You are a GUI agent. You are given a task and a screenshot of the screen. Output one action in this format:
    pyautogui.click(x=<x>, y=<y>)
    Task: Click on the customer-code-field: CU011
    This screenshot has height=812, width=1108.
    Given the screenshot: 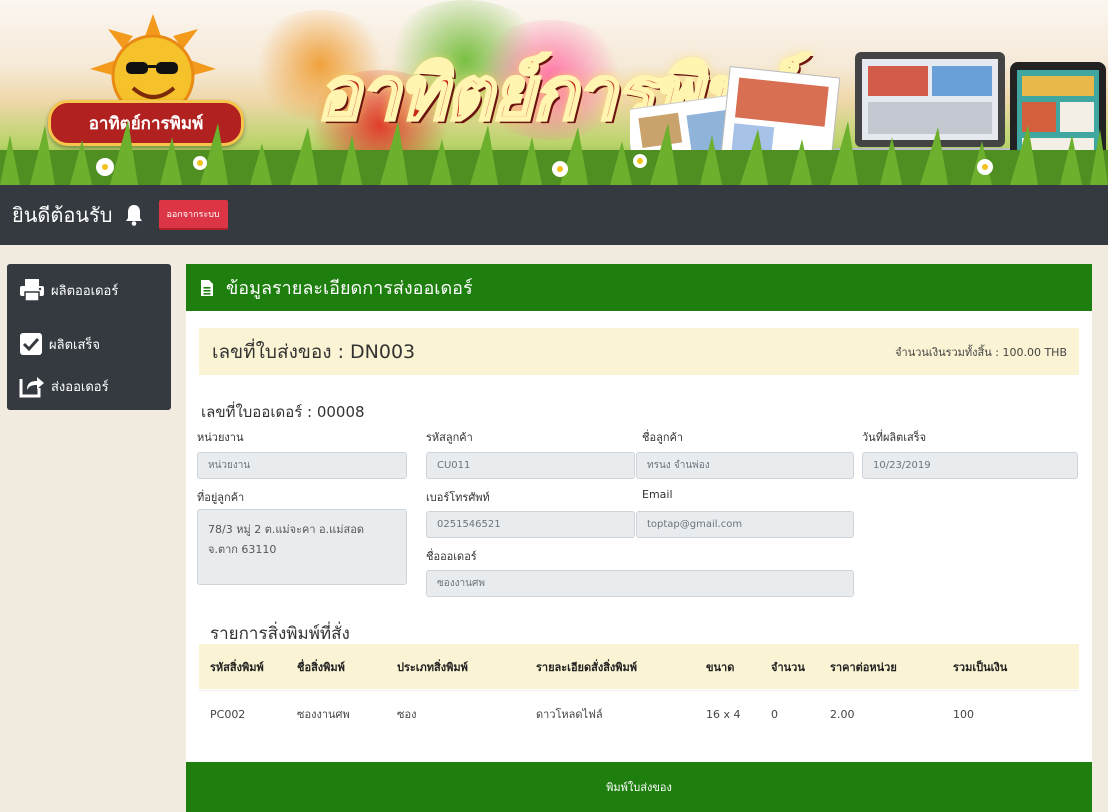 What is the action you would take?
    pyautogui.click(x=530, y=465)
    